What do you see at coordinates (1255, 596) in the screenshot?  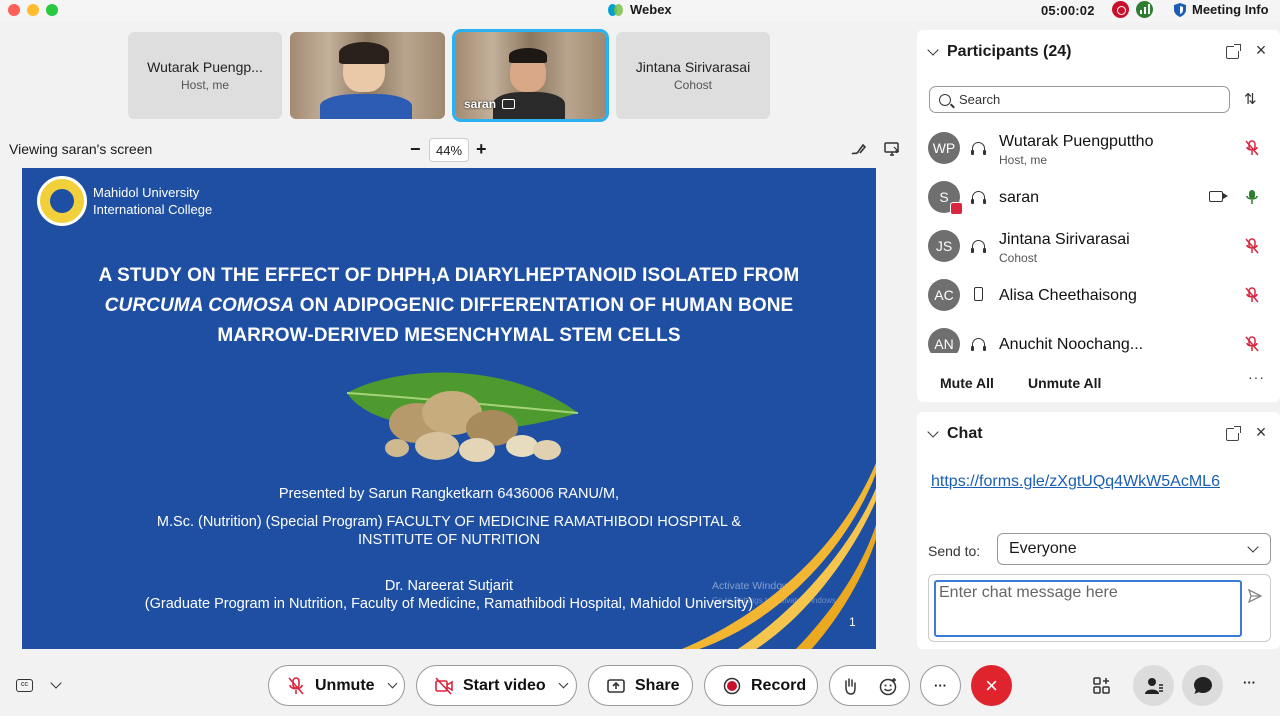 I see `send-icon` at bounding box center [1255, 596].